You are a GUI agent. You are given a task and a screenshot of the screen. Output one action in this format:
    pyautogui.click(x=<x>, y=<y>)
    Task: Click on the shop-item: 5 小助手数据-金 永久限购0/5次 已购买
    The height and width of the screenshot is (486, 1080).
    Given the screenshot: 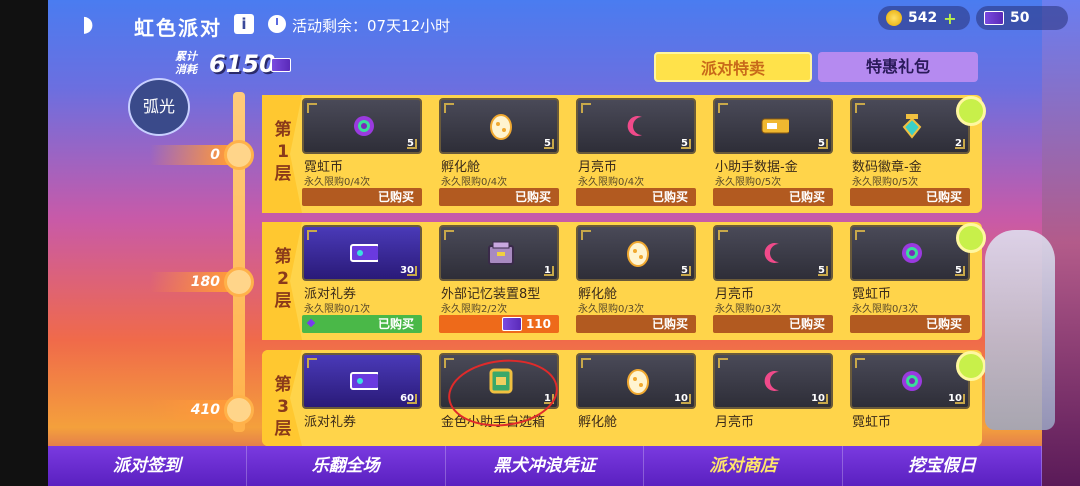 What is the action you would take?
    pyautogui.click(x=773, y=154)
    